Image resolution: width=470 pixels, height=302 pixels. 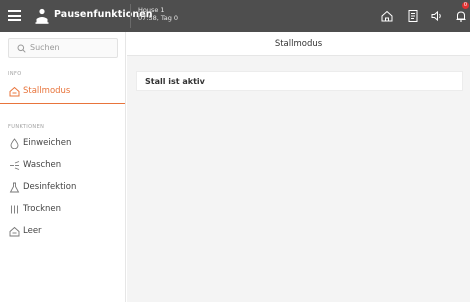 I want to click on document-icon, so click(x=413, y=16).